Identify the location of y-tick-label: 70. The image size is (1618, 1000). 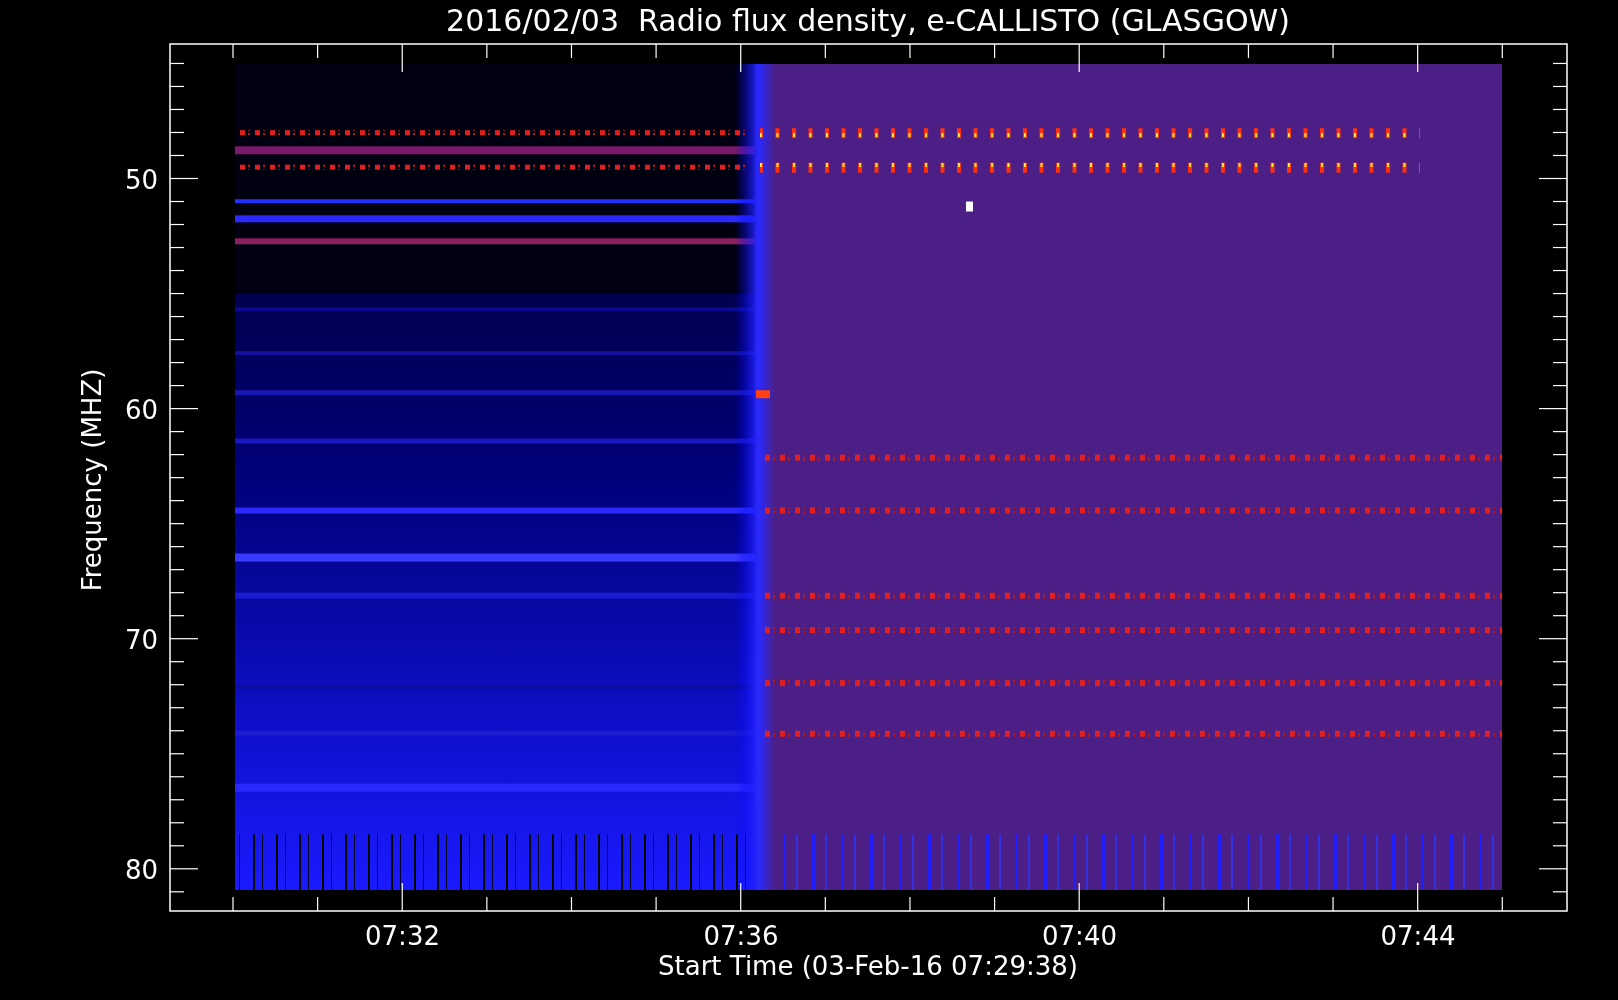
(141, 639).